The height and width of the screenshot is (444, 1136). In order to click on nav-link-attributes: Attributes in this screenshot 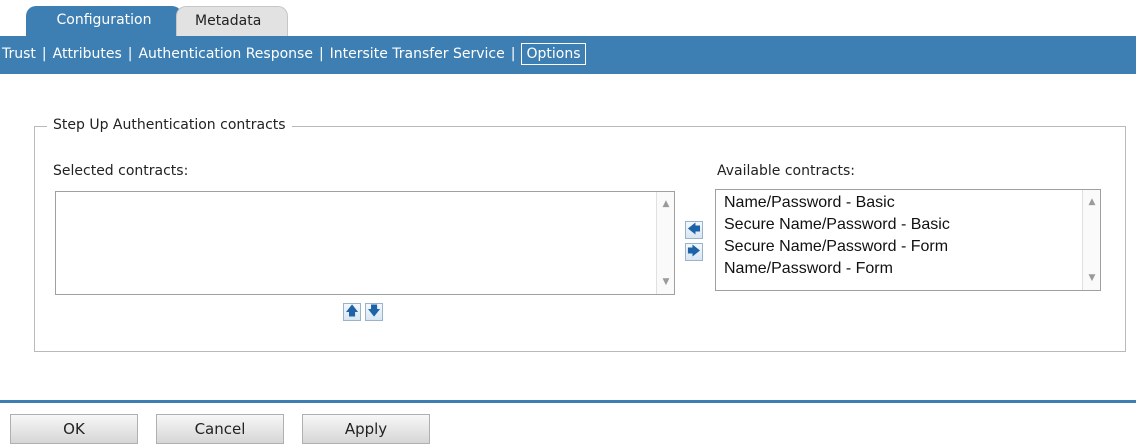, I will do `click(87, 54)`.